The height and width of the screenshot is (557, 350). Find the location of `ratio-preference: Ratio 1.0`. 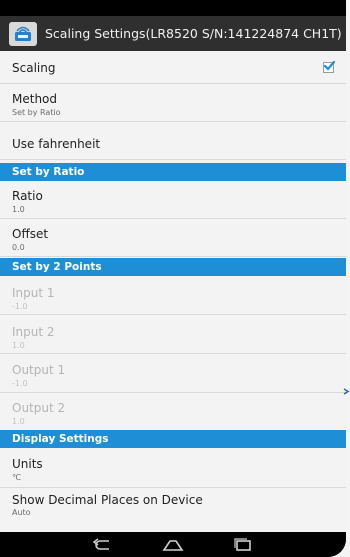

ratio-preference: Ratio 1.0 is located at coordinates (173, 200).